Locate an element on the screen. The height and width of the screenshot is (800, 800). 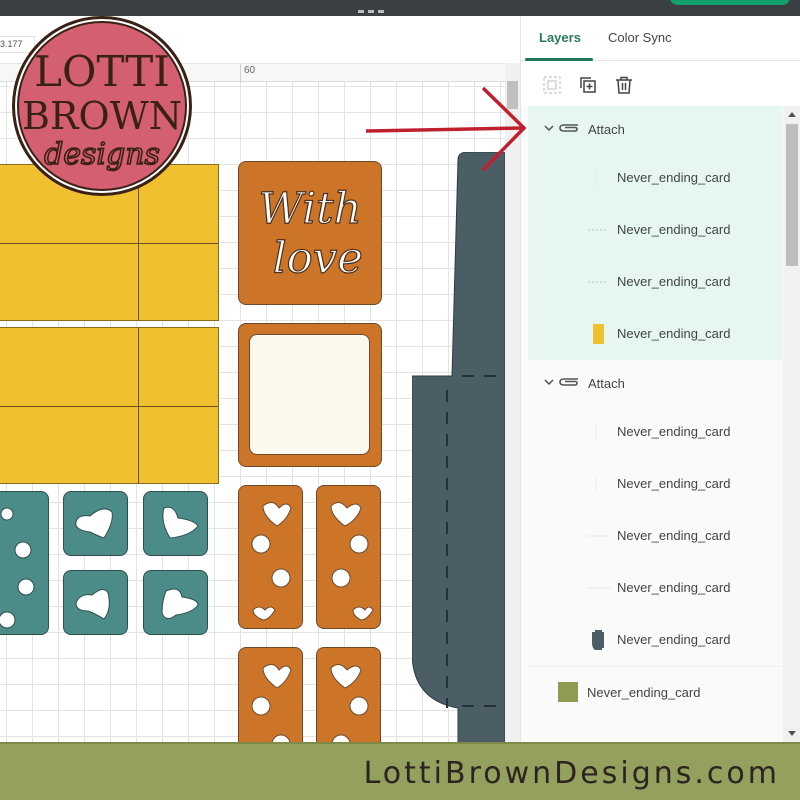
tab-color-sync: Color Sync is located at coordinates (640, 37).